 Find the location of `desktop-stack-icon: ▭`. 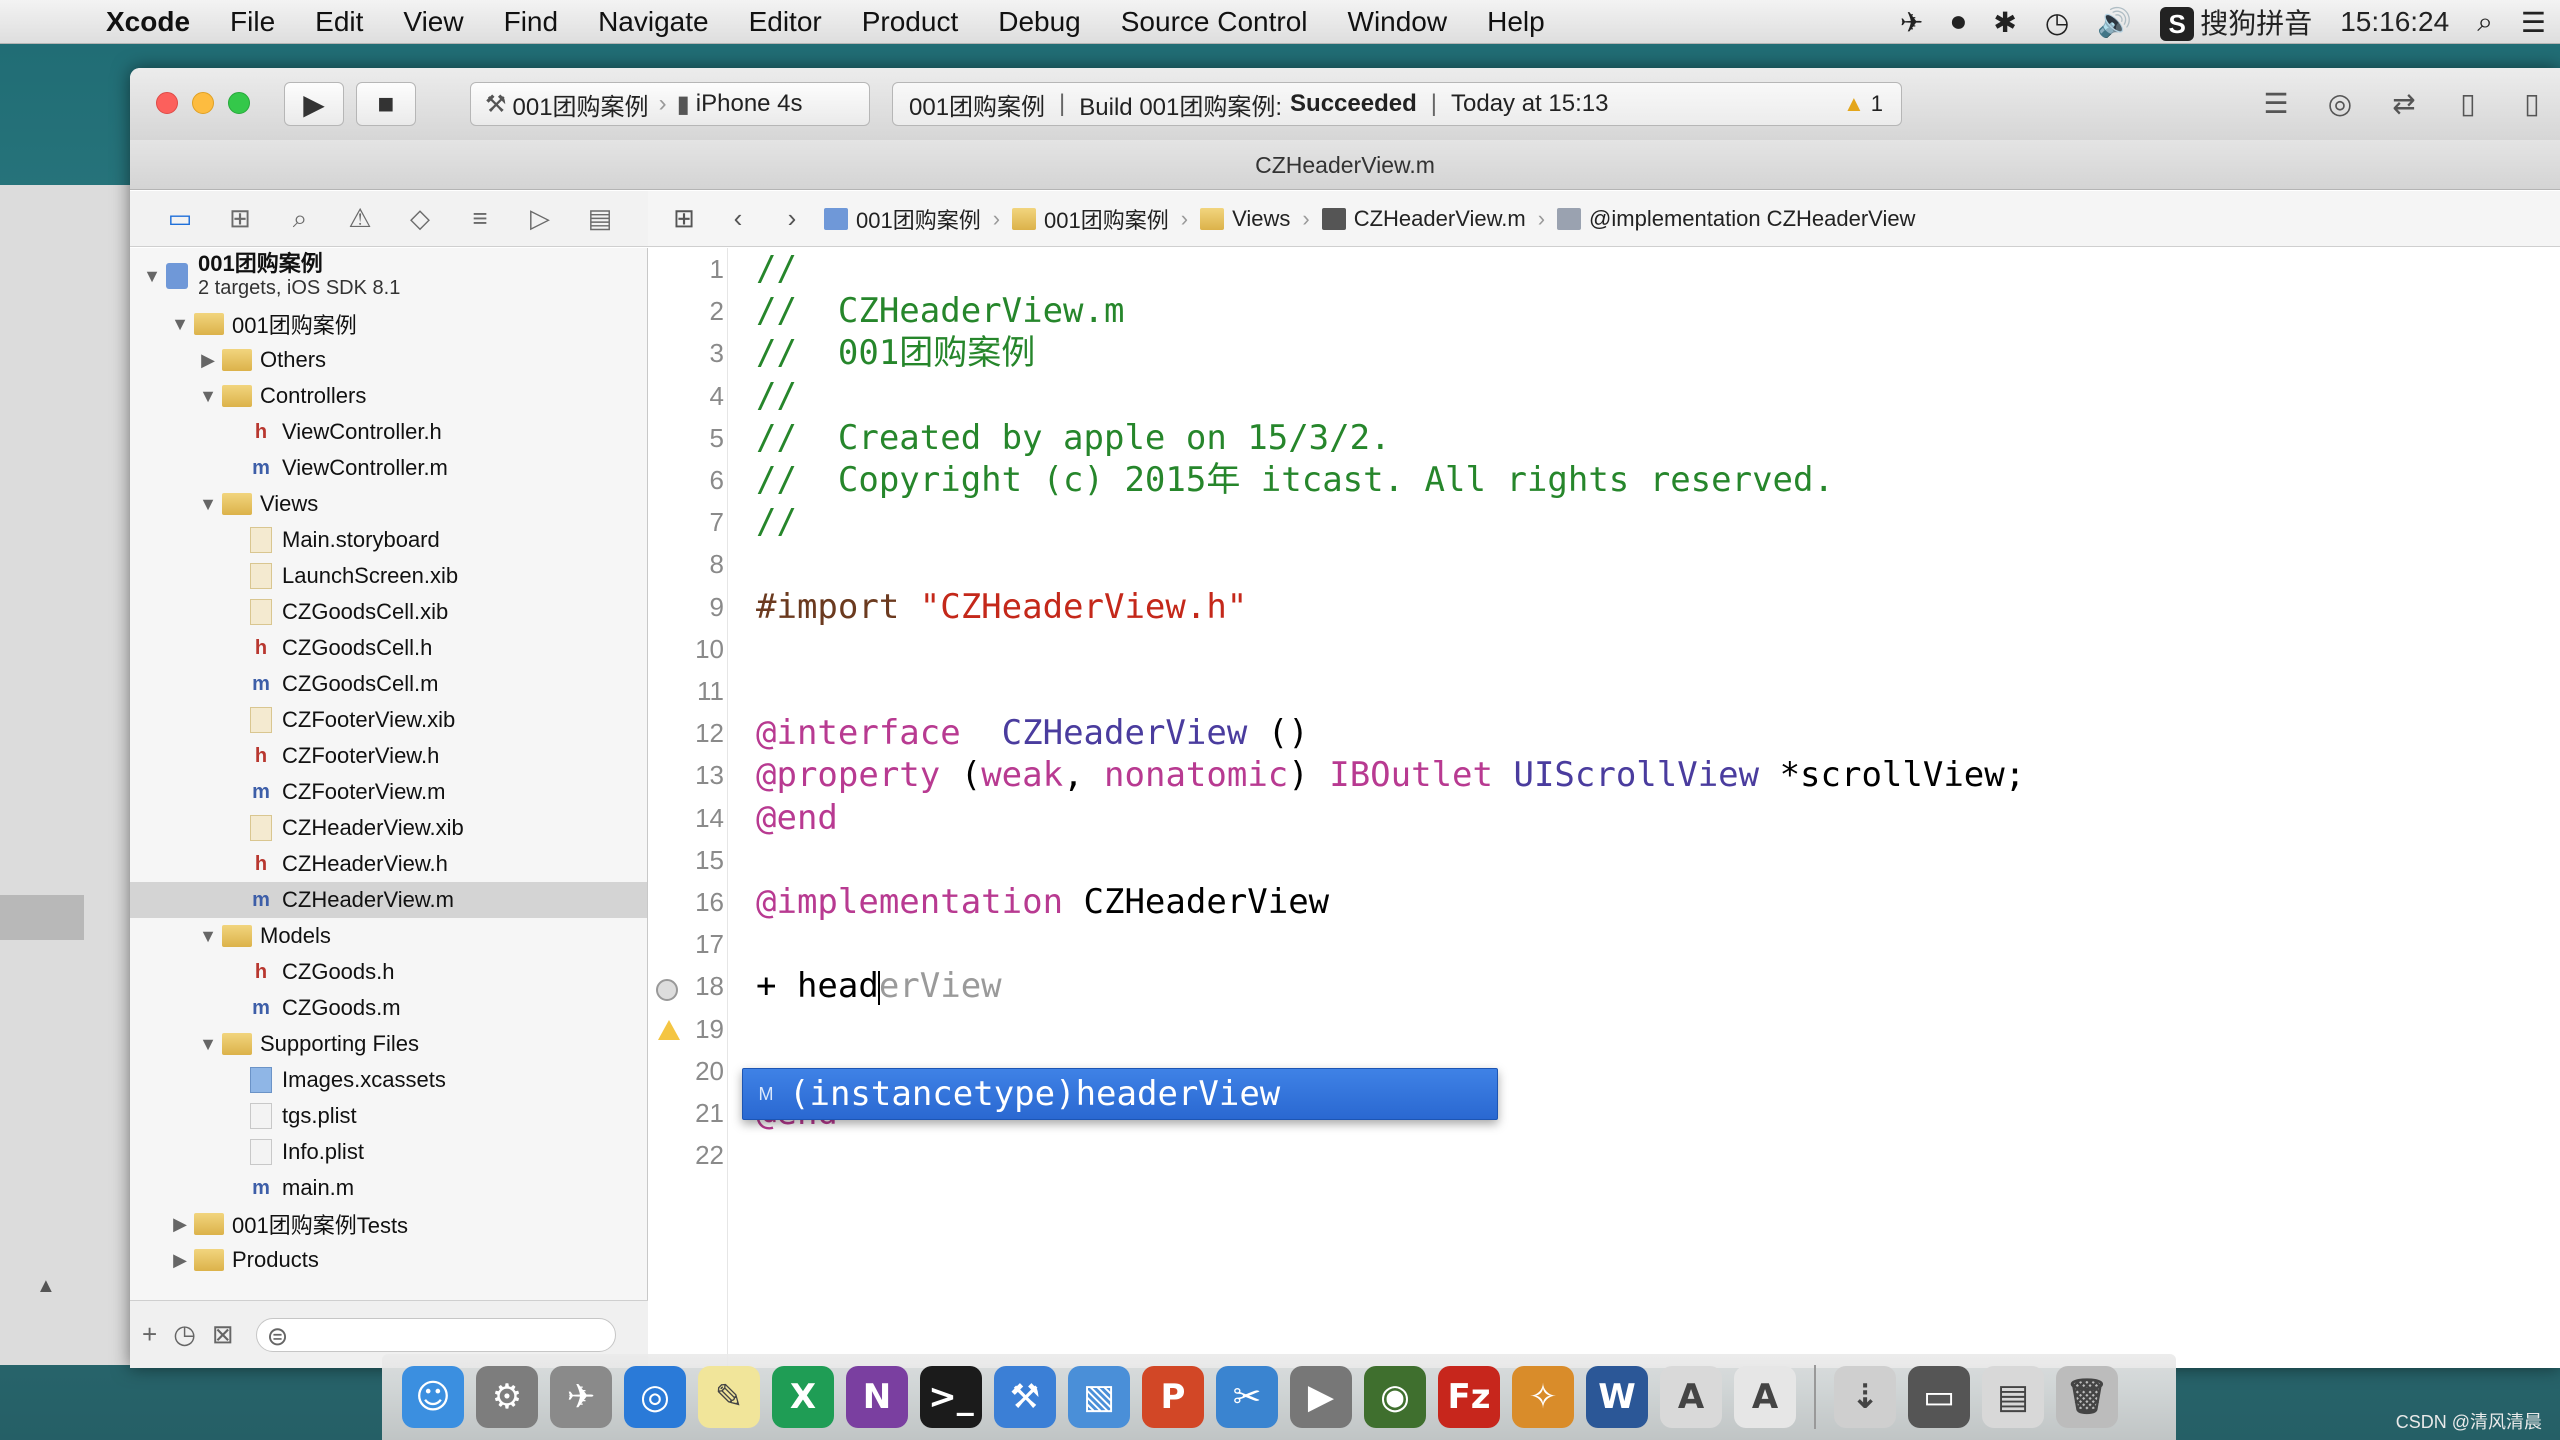

desktop-stack-icon: ▭ is located at coordinates (1939, 1397).